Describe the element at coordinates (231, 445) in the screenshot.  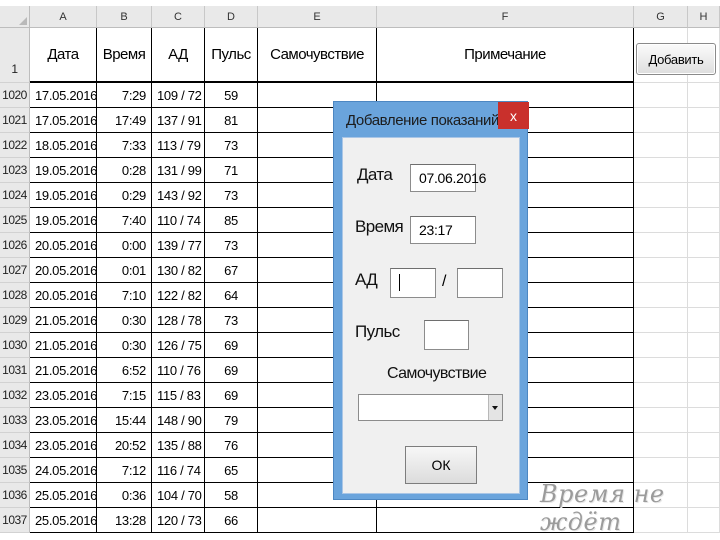
I see `cell-pulse: 76` at that location.